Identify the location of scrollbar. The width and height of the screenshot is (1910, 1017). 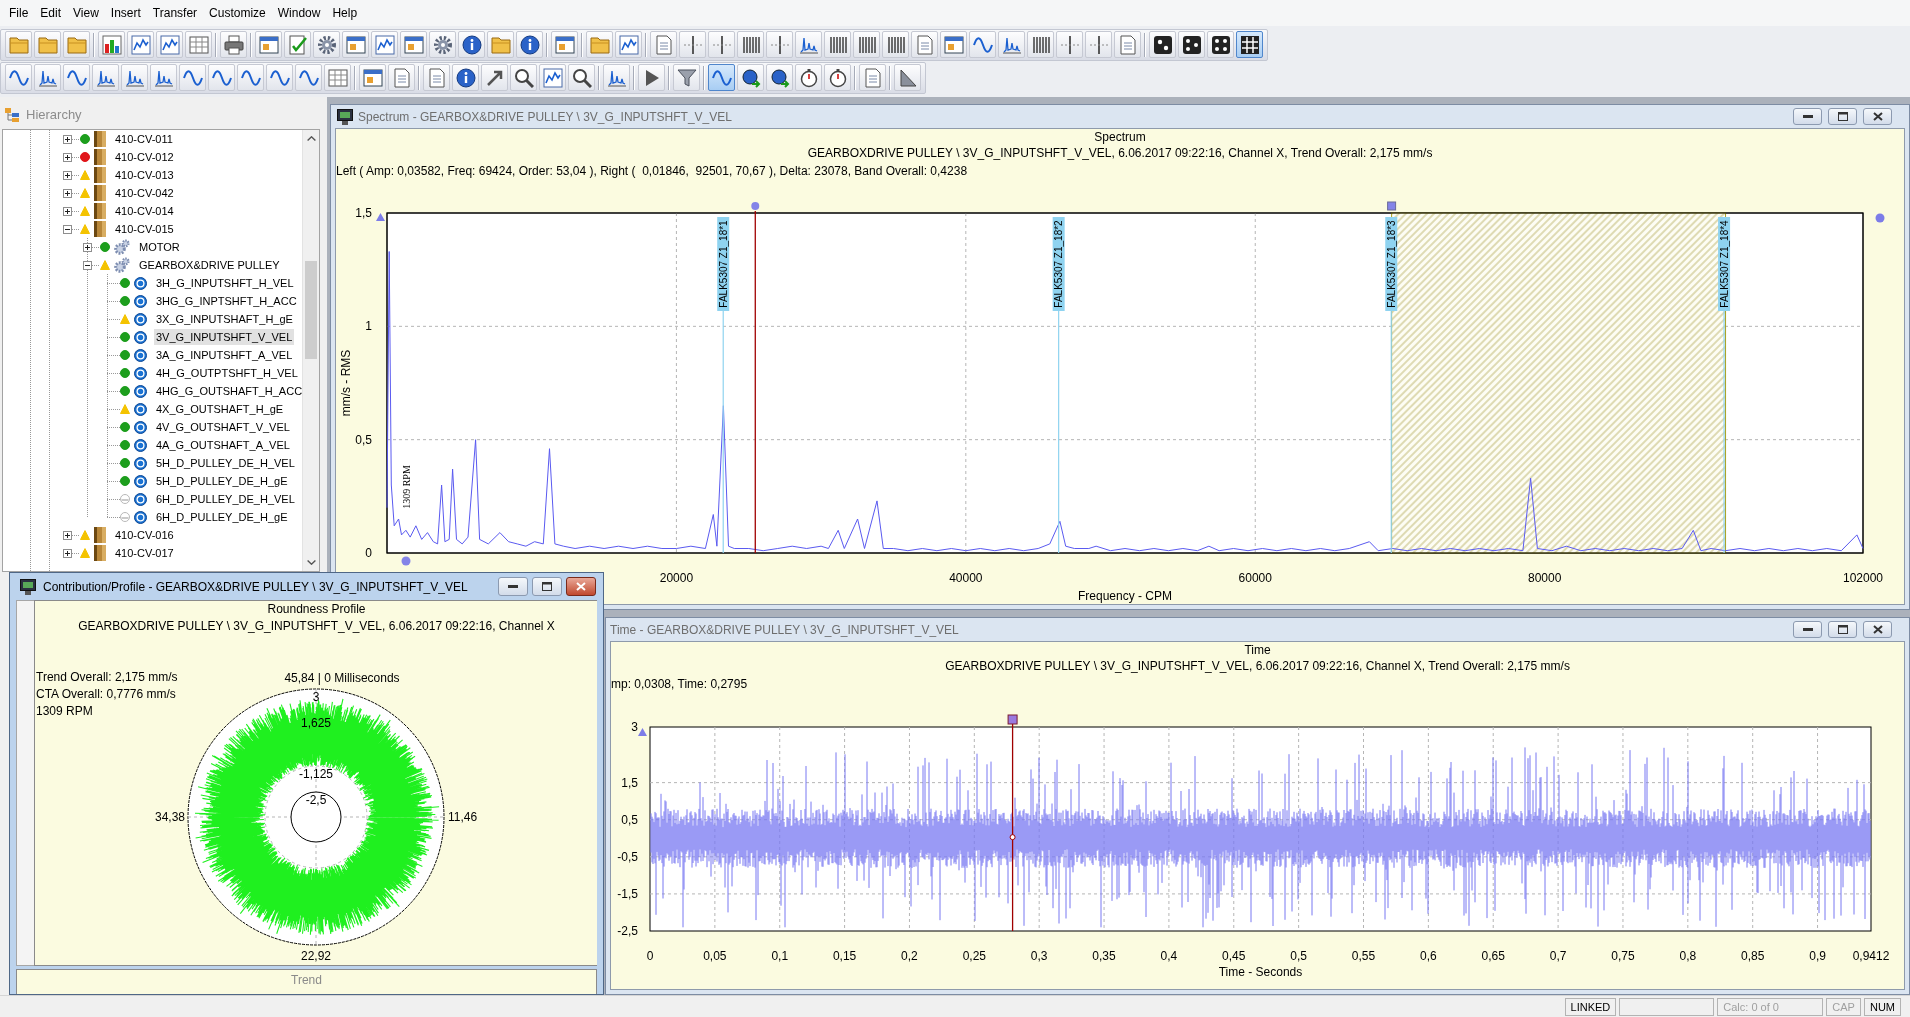
(310, 350).